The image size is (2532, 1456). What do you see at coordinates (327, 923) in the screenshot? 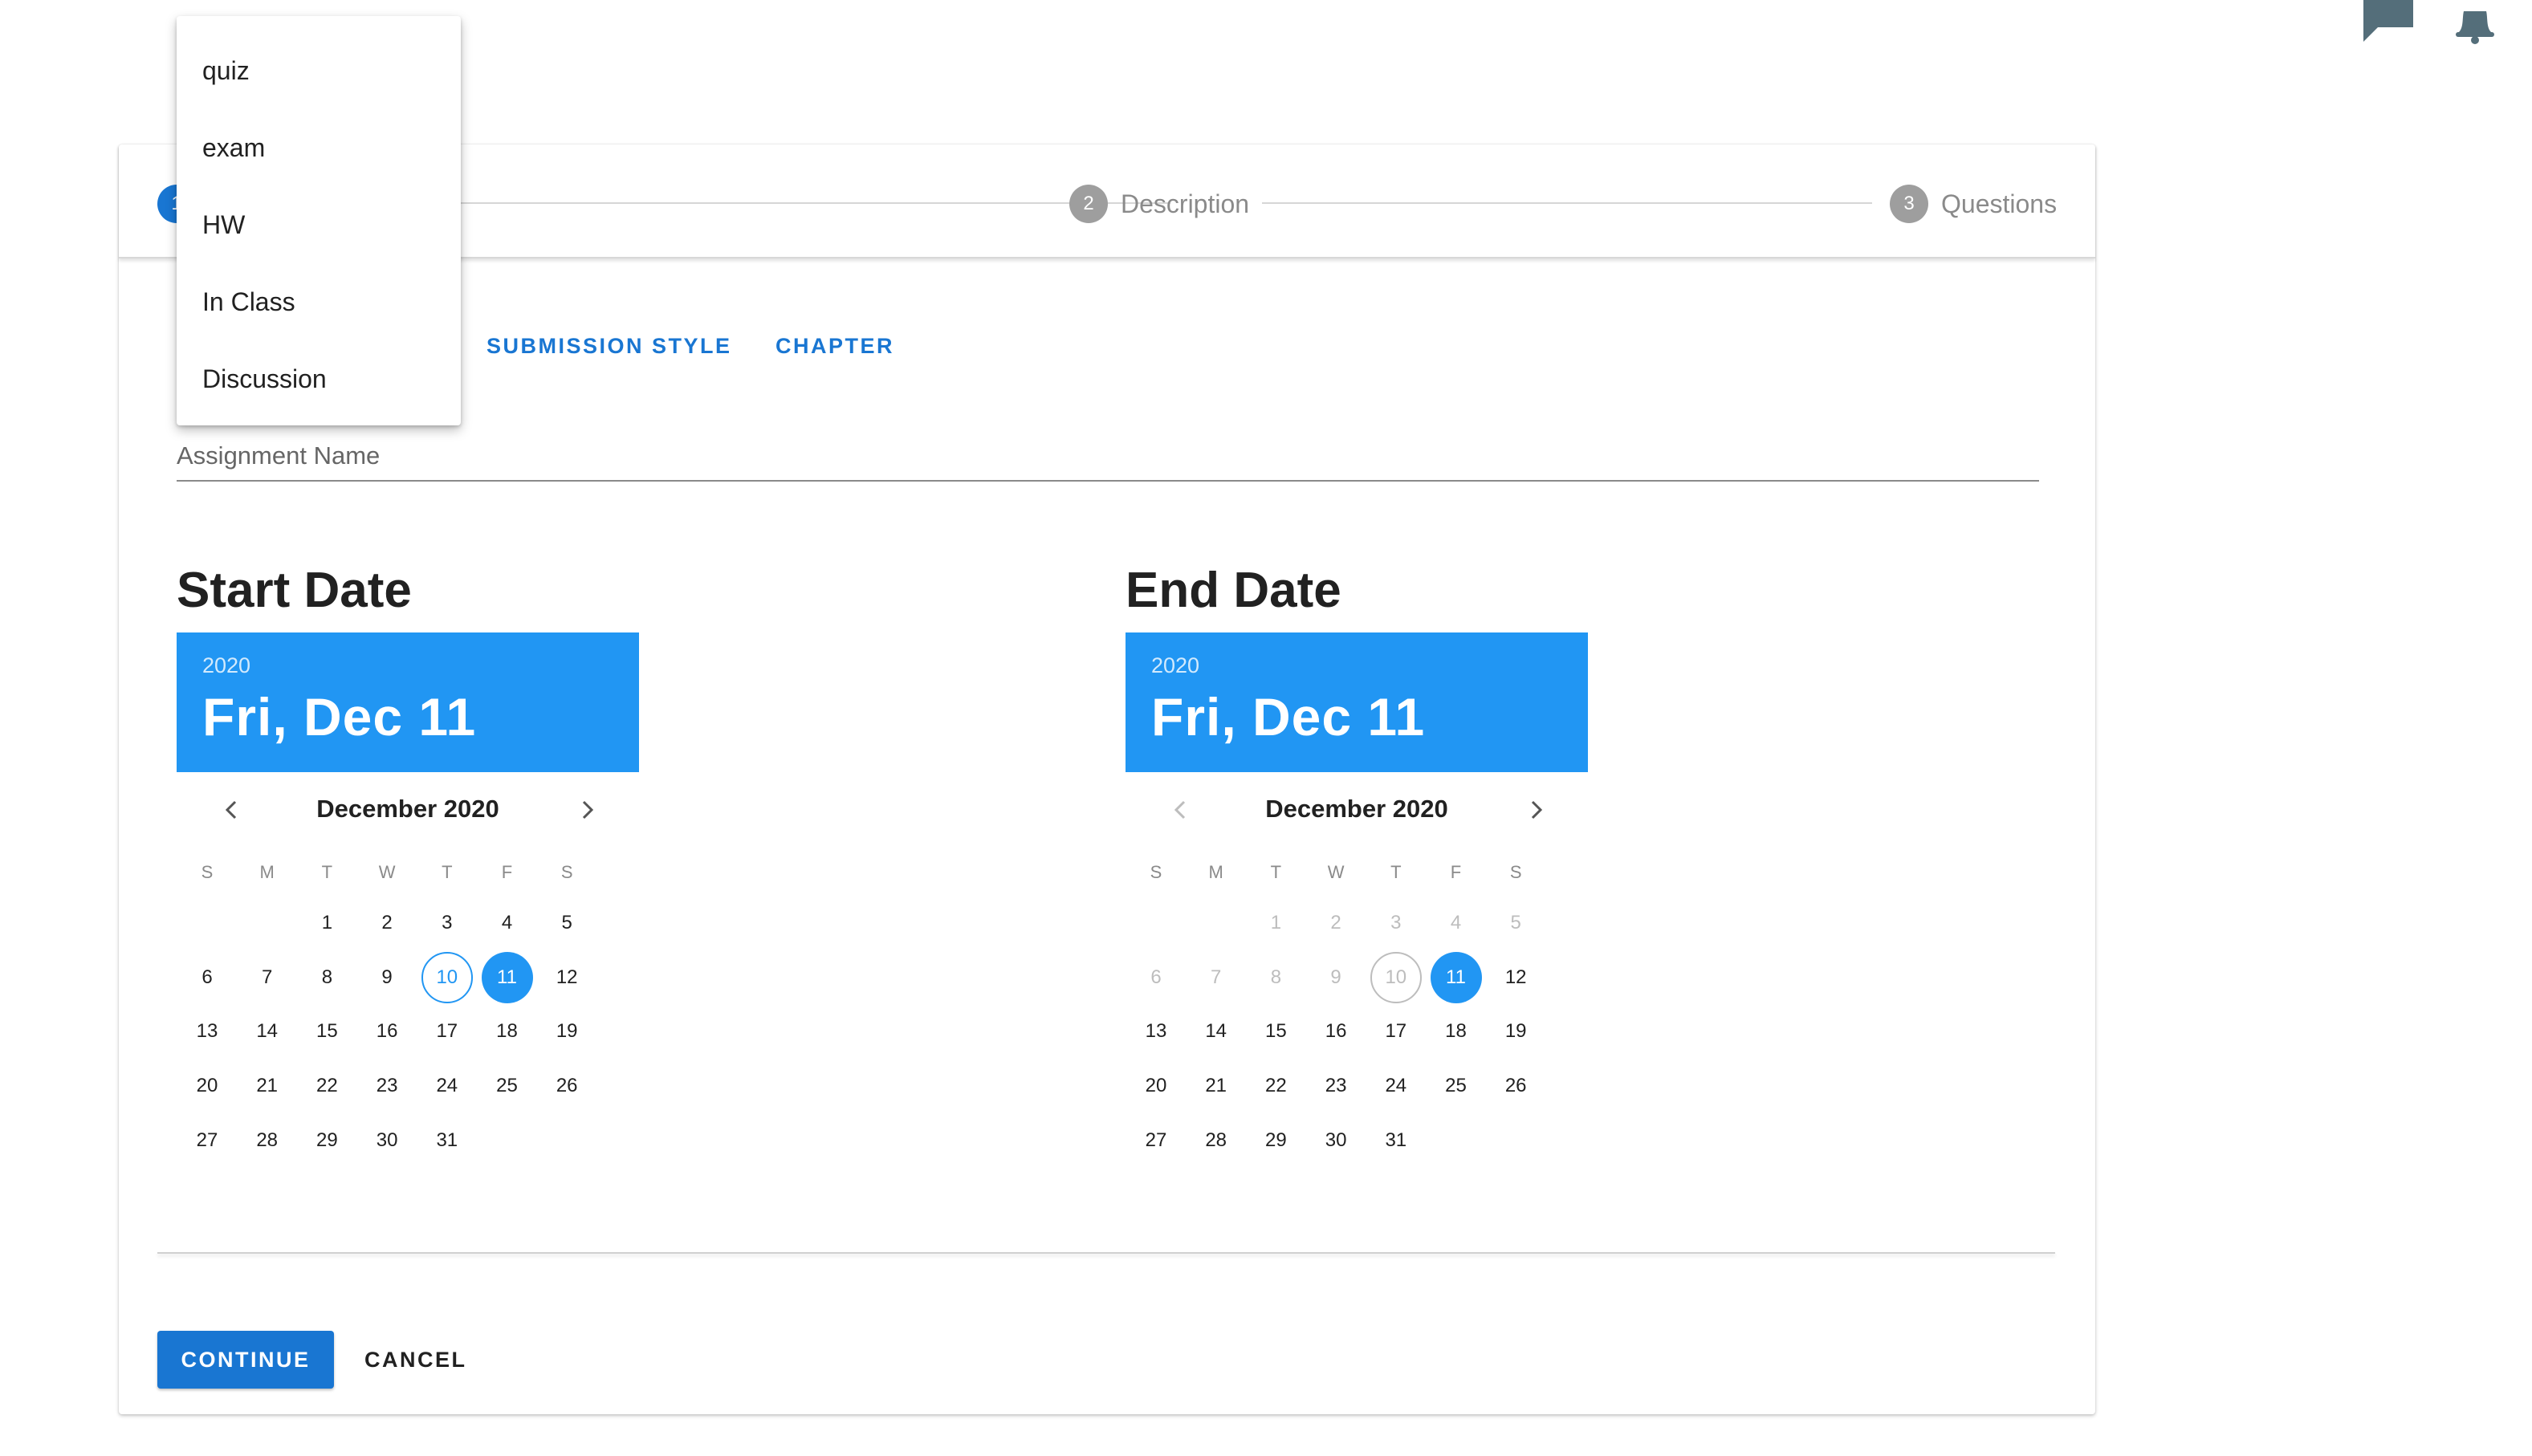
I see `calendar-day: 1` at bounding box center [327, 923].